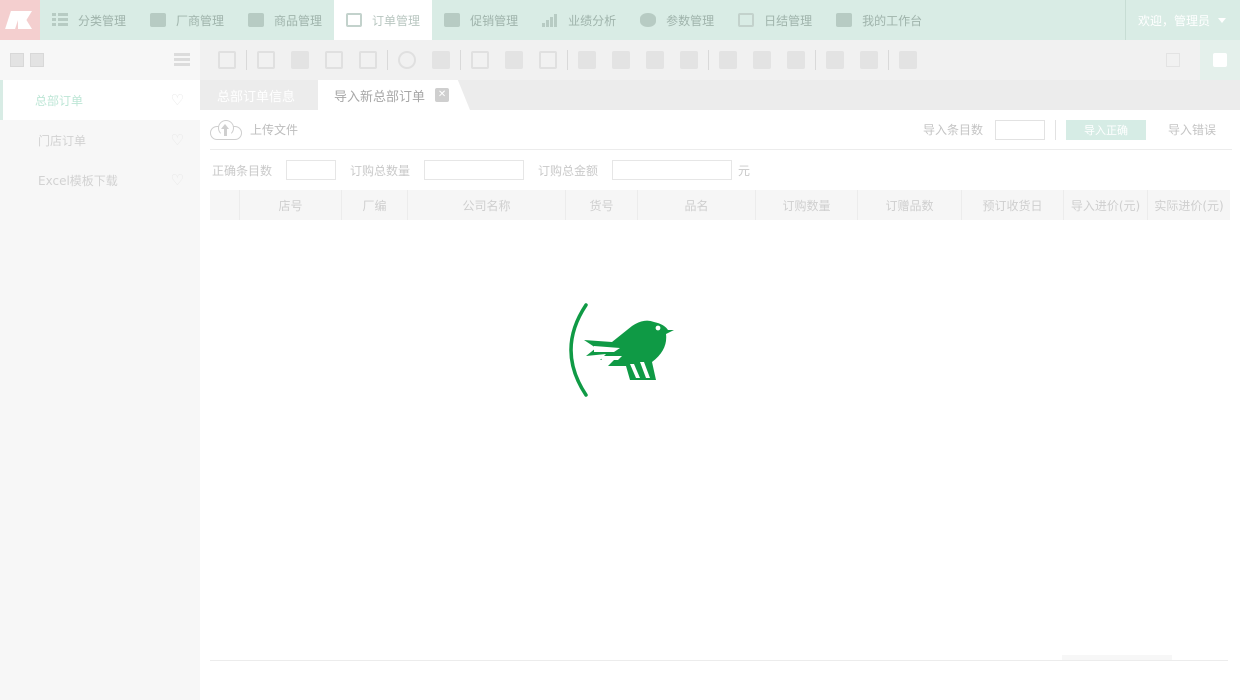  Describe the element at coordinates (256, 20) in the screenshot. I see `gift-icon` at that location.